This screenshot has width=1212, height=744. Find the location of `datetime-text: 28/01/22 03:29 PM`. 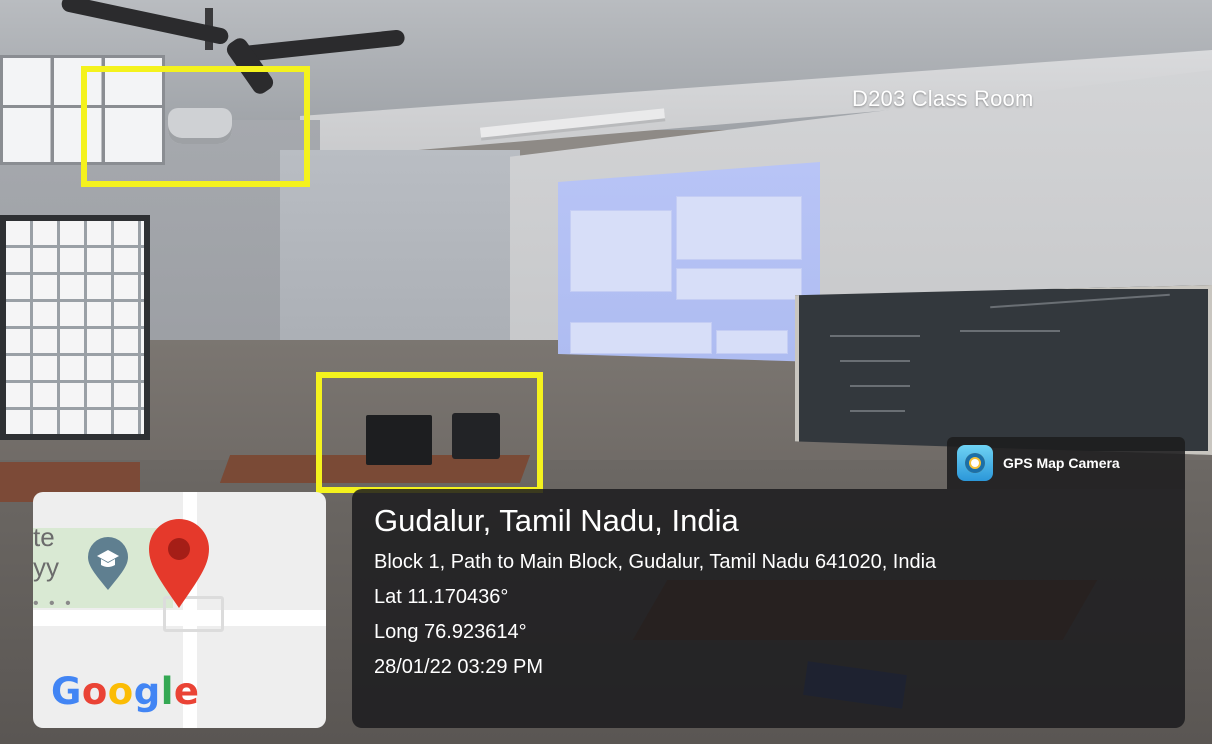

datetime-text: 28/01/22 03:29 PM is located at coordinates (459, 667).